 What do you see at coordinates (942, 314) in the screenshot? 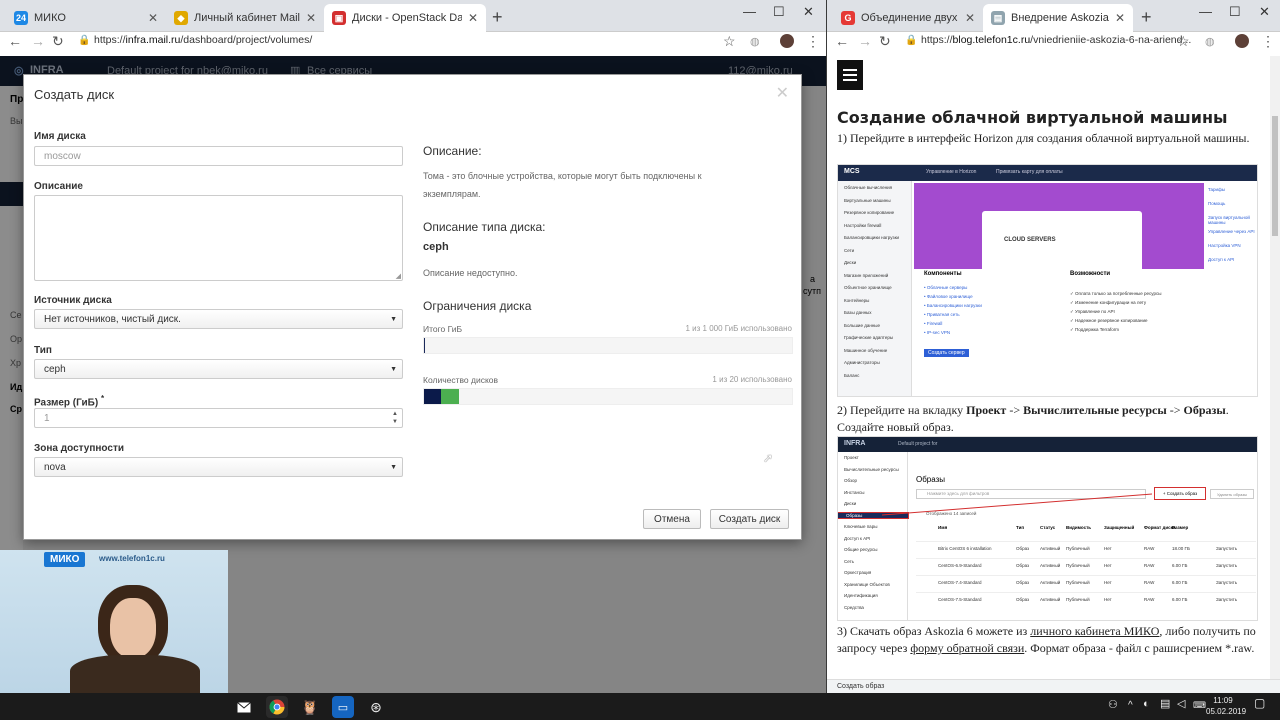
I see `component-item: • Приватная сеть` at bounding box center [942, 314].